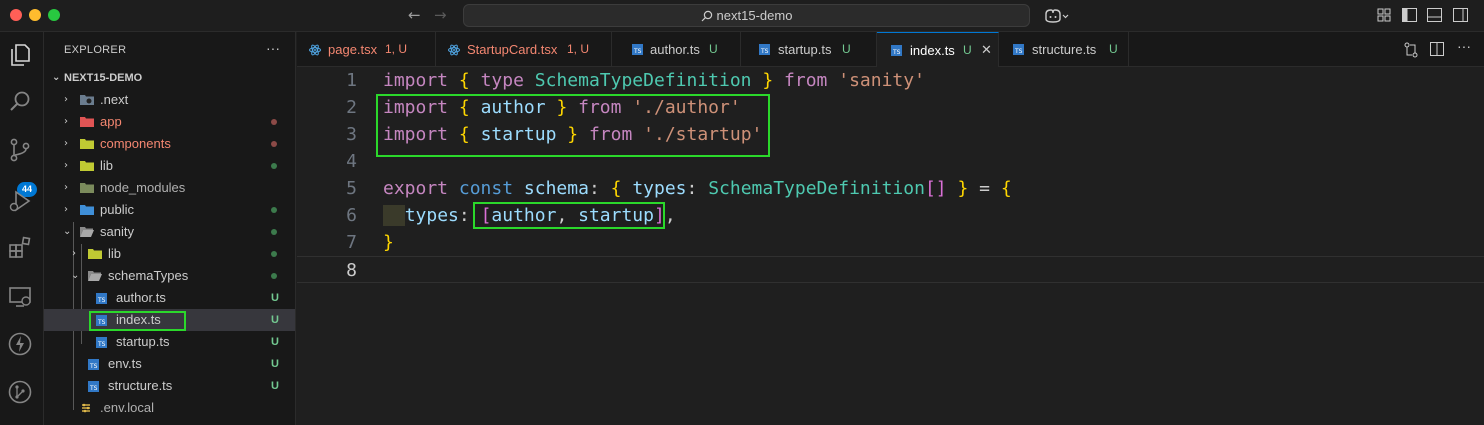  Describe the element at coordinates (20, 248) in the screenshot. I see `extensions-icon` at that location.